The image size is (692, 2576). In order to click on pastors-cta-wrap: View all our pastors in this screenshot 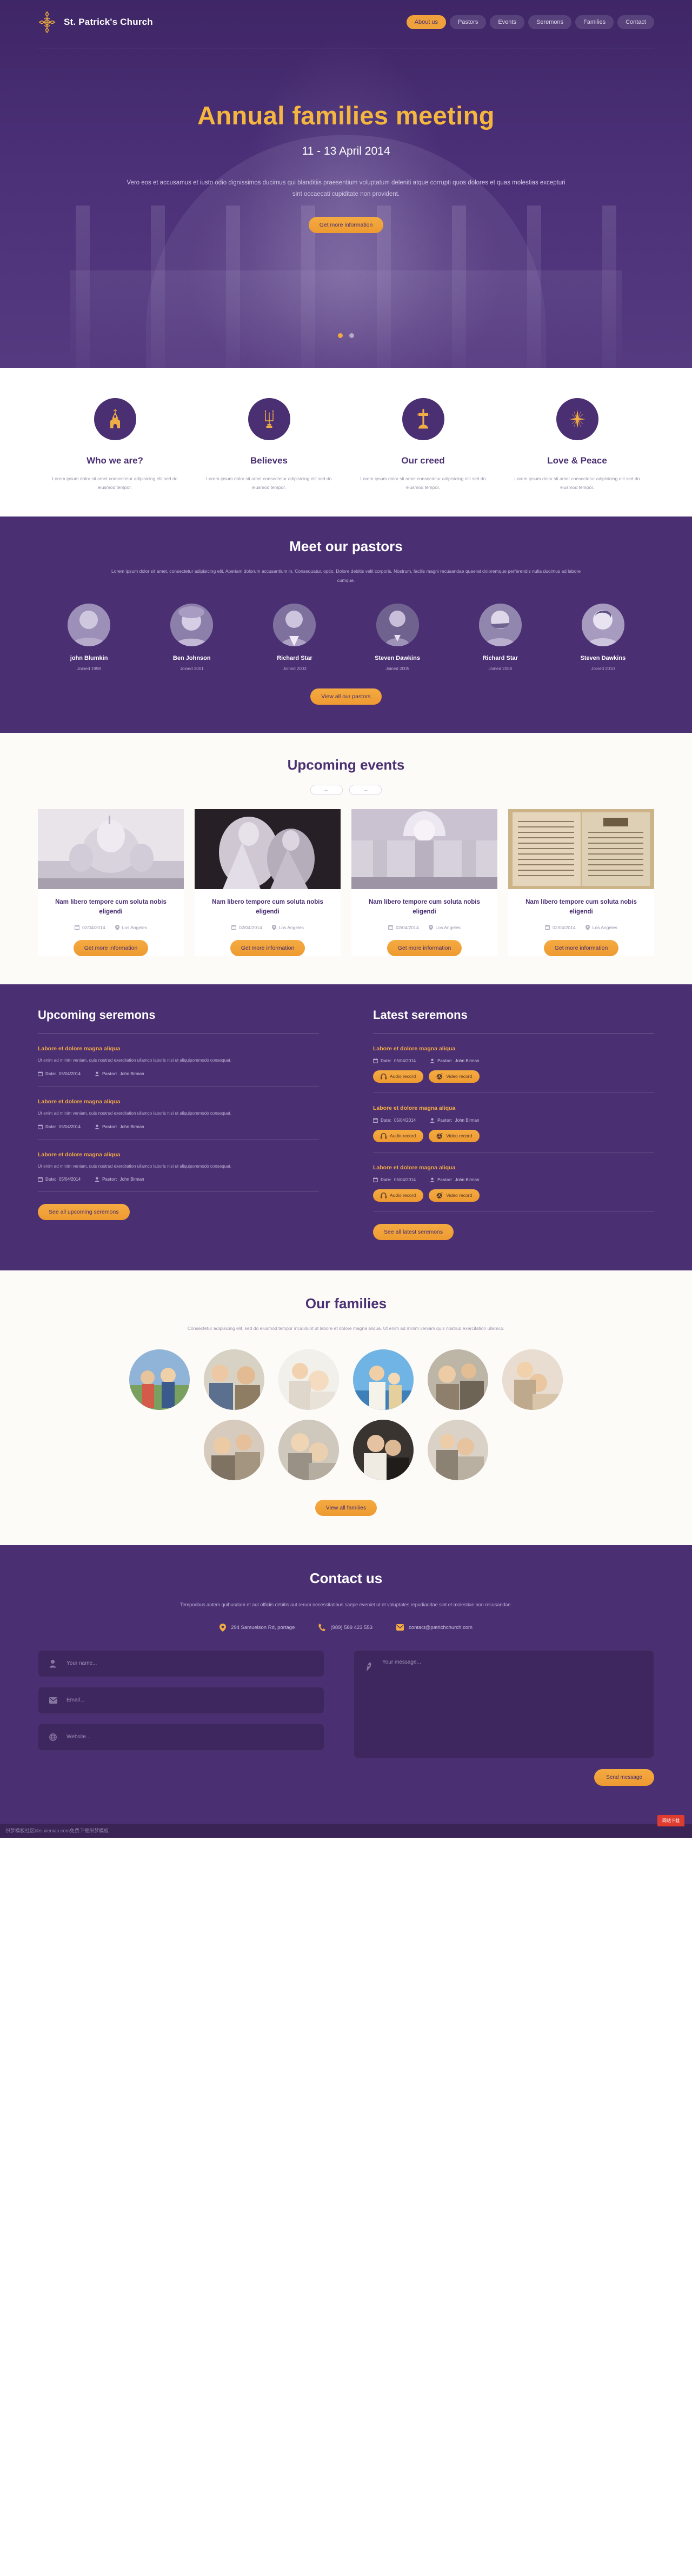, I will do `click(346, 696)`.